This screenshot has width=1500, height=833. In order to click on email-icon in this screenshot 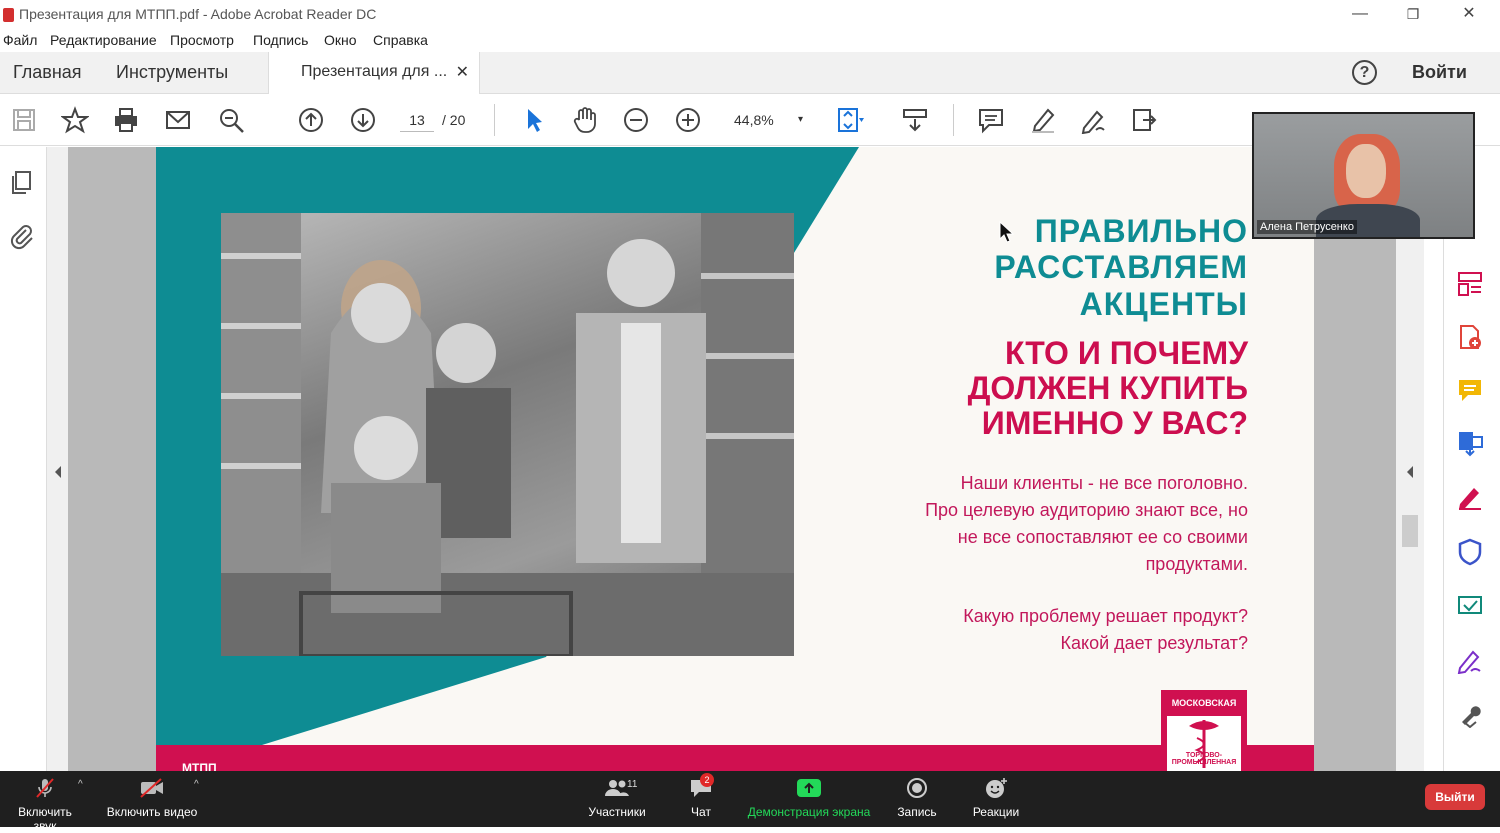, I will do `click(178, 120)`.